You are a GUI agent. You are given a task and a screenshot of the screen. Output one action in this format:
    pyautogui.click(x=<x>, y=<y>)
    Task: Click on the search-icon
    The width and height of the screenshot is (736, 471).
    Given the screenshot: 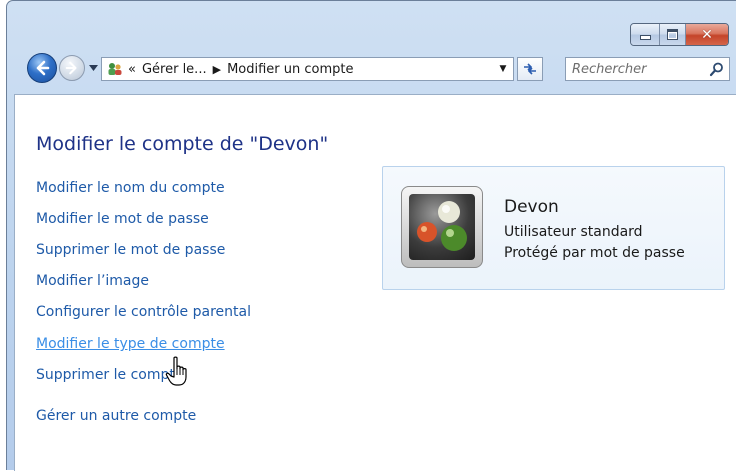 What is the action you would take?
    pyautogui.click(x=716, y=69)
    